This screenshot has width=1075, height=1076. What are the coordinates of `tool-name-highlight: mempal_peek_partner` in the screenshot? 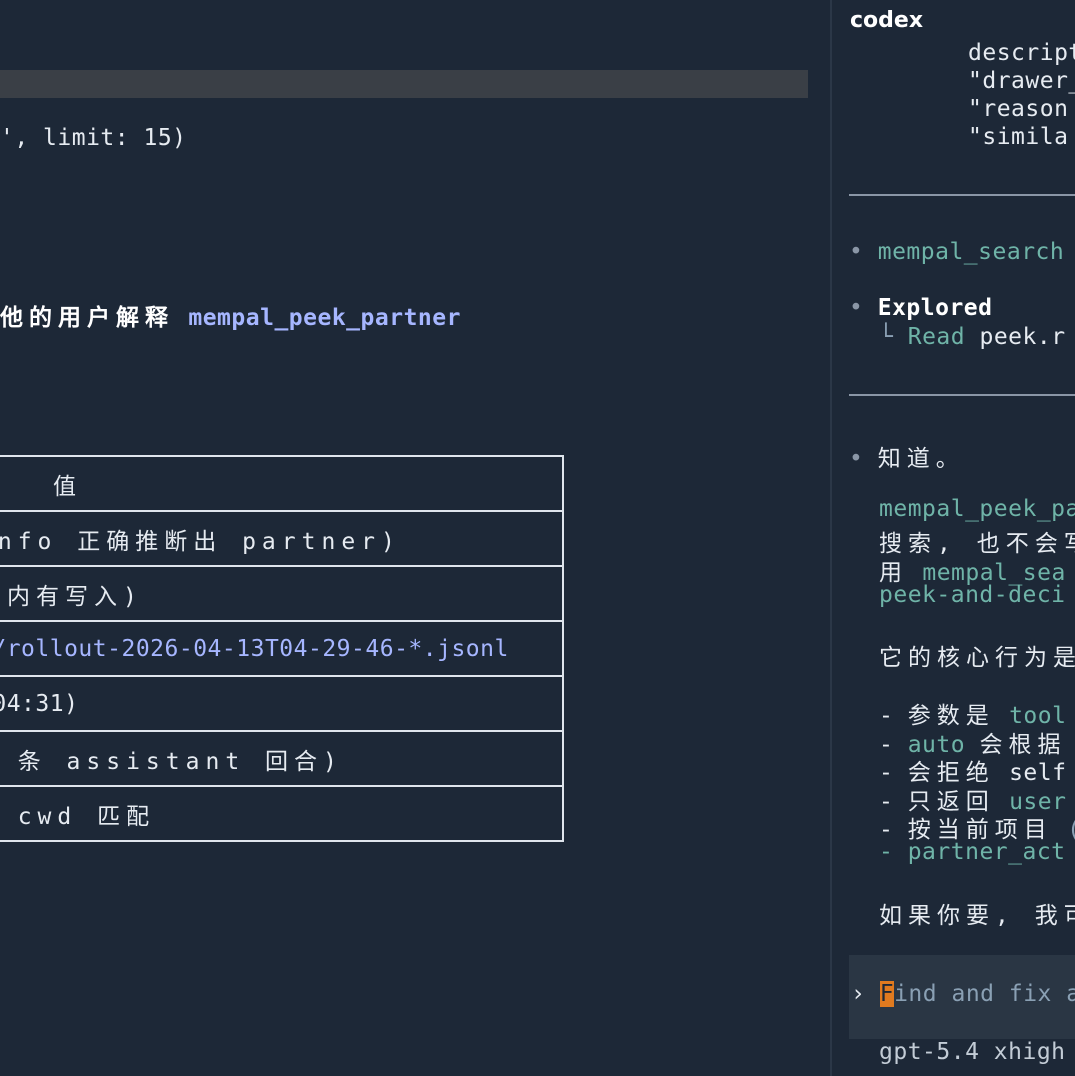 It's located at (324, 318).